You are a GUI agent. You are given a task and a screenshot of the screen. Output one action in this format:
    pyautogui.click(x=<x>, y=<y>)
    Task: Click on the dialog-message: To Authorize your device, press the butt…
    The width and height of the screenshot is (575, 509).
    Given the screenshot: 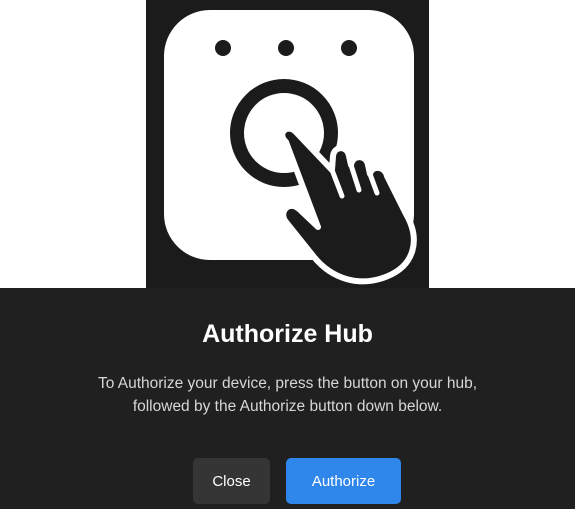 What is the action you would take?
    pyautogui.click(x=287, y=395)
    